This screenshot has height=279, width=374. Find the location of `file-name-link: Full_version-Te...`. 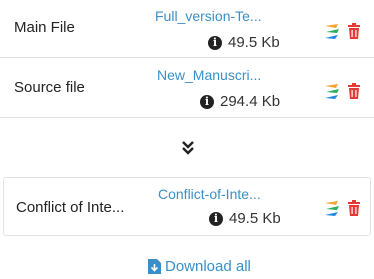

file-name-link: Full_version-Te... is located at coordinates (208, 16).